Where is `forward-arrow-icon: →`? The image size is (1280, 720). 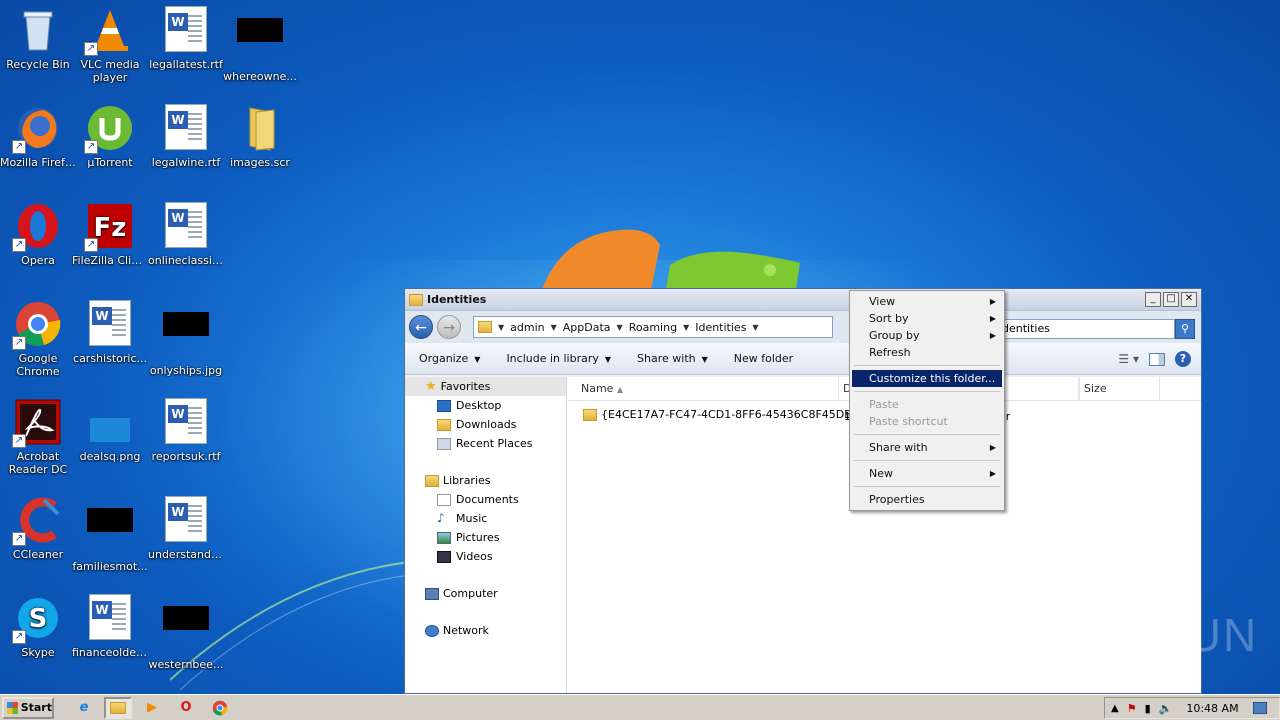
forward-arrow-icon: → is located at coordinates (449, 327).